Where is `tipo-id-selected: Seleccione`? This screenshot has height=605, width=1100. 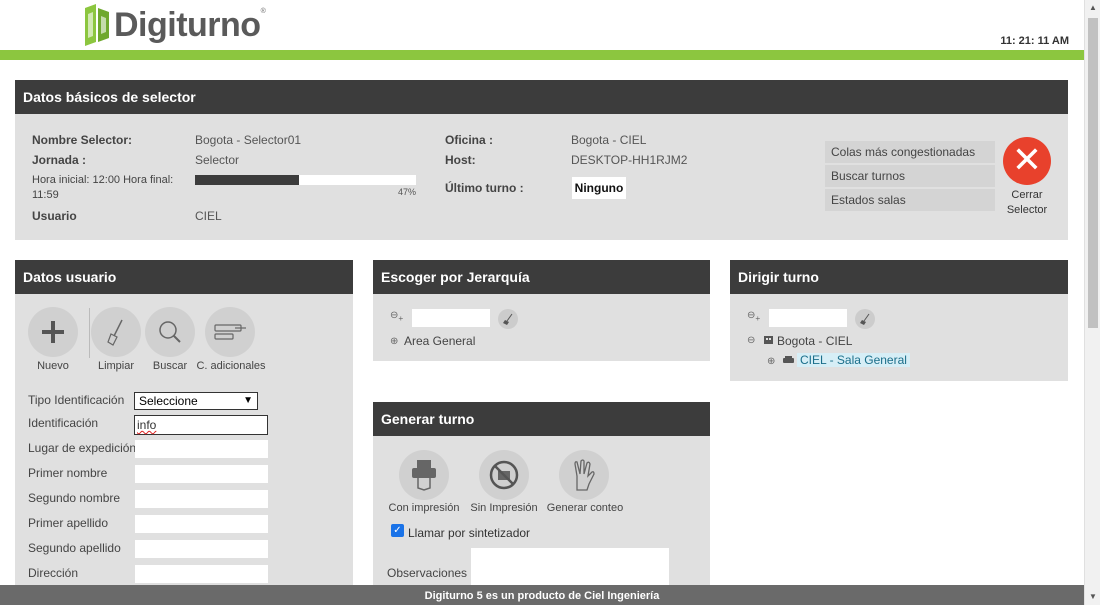
tipo-id-selected: Seleccione is located at coordinates (168, 401).